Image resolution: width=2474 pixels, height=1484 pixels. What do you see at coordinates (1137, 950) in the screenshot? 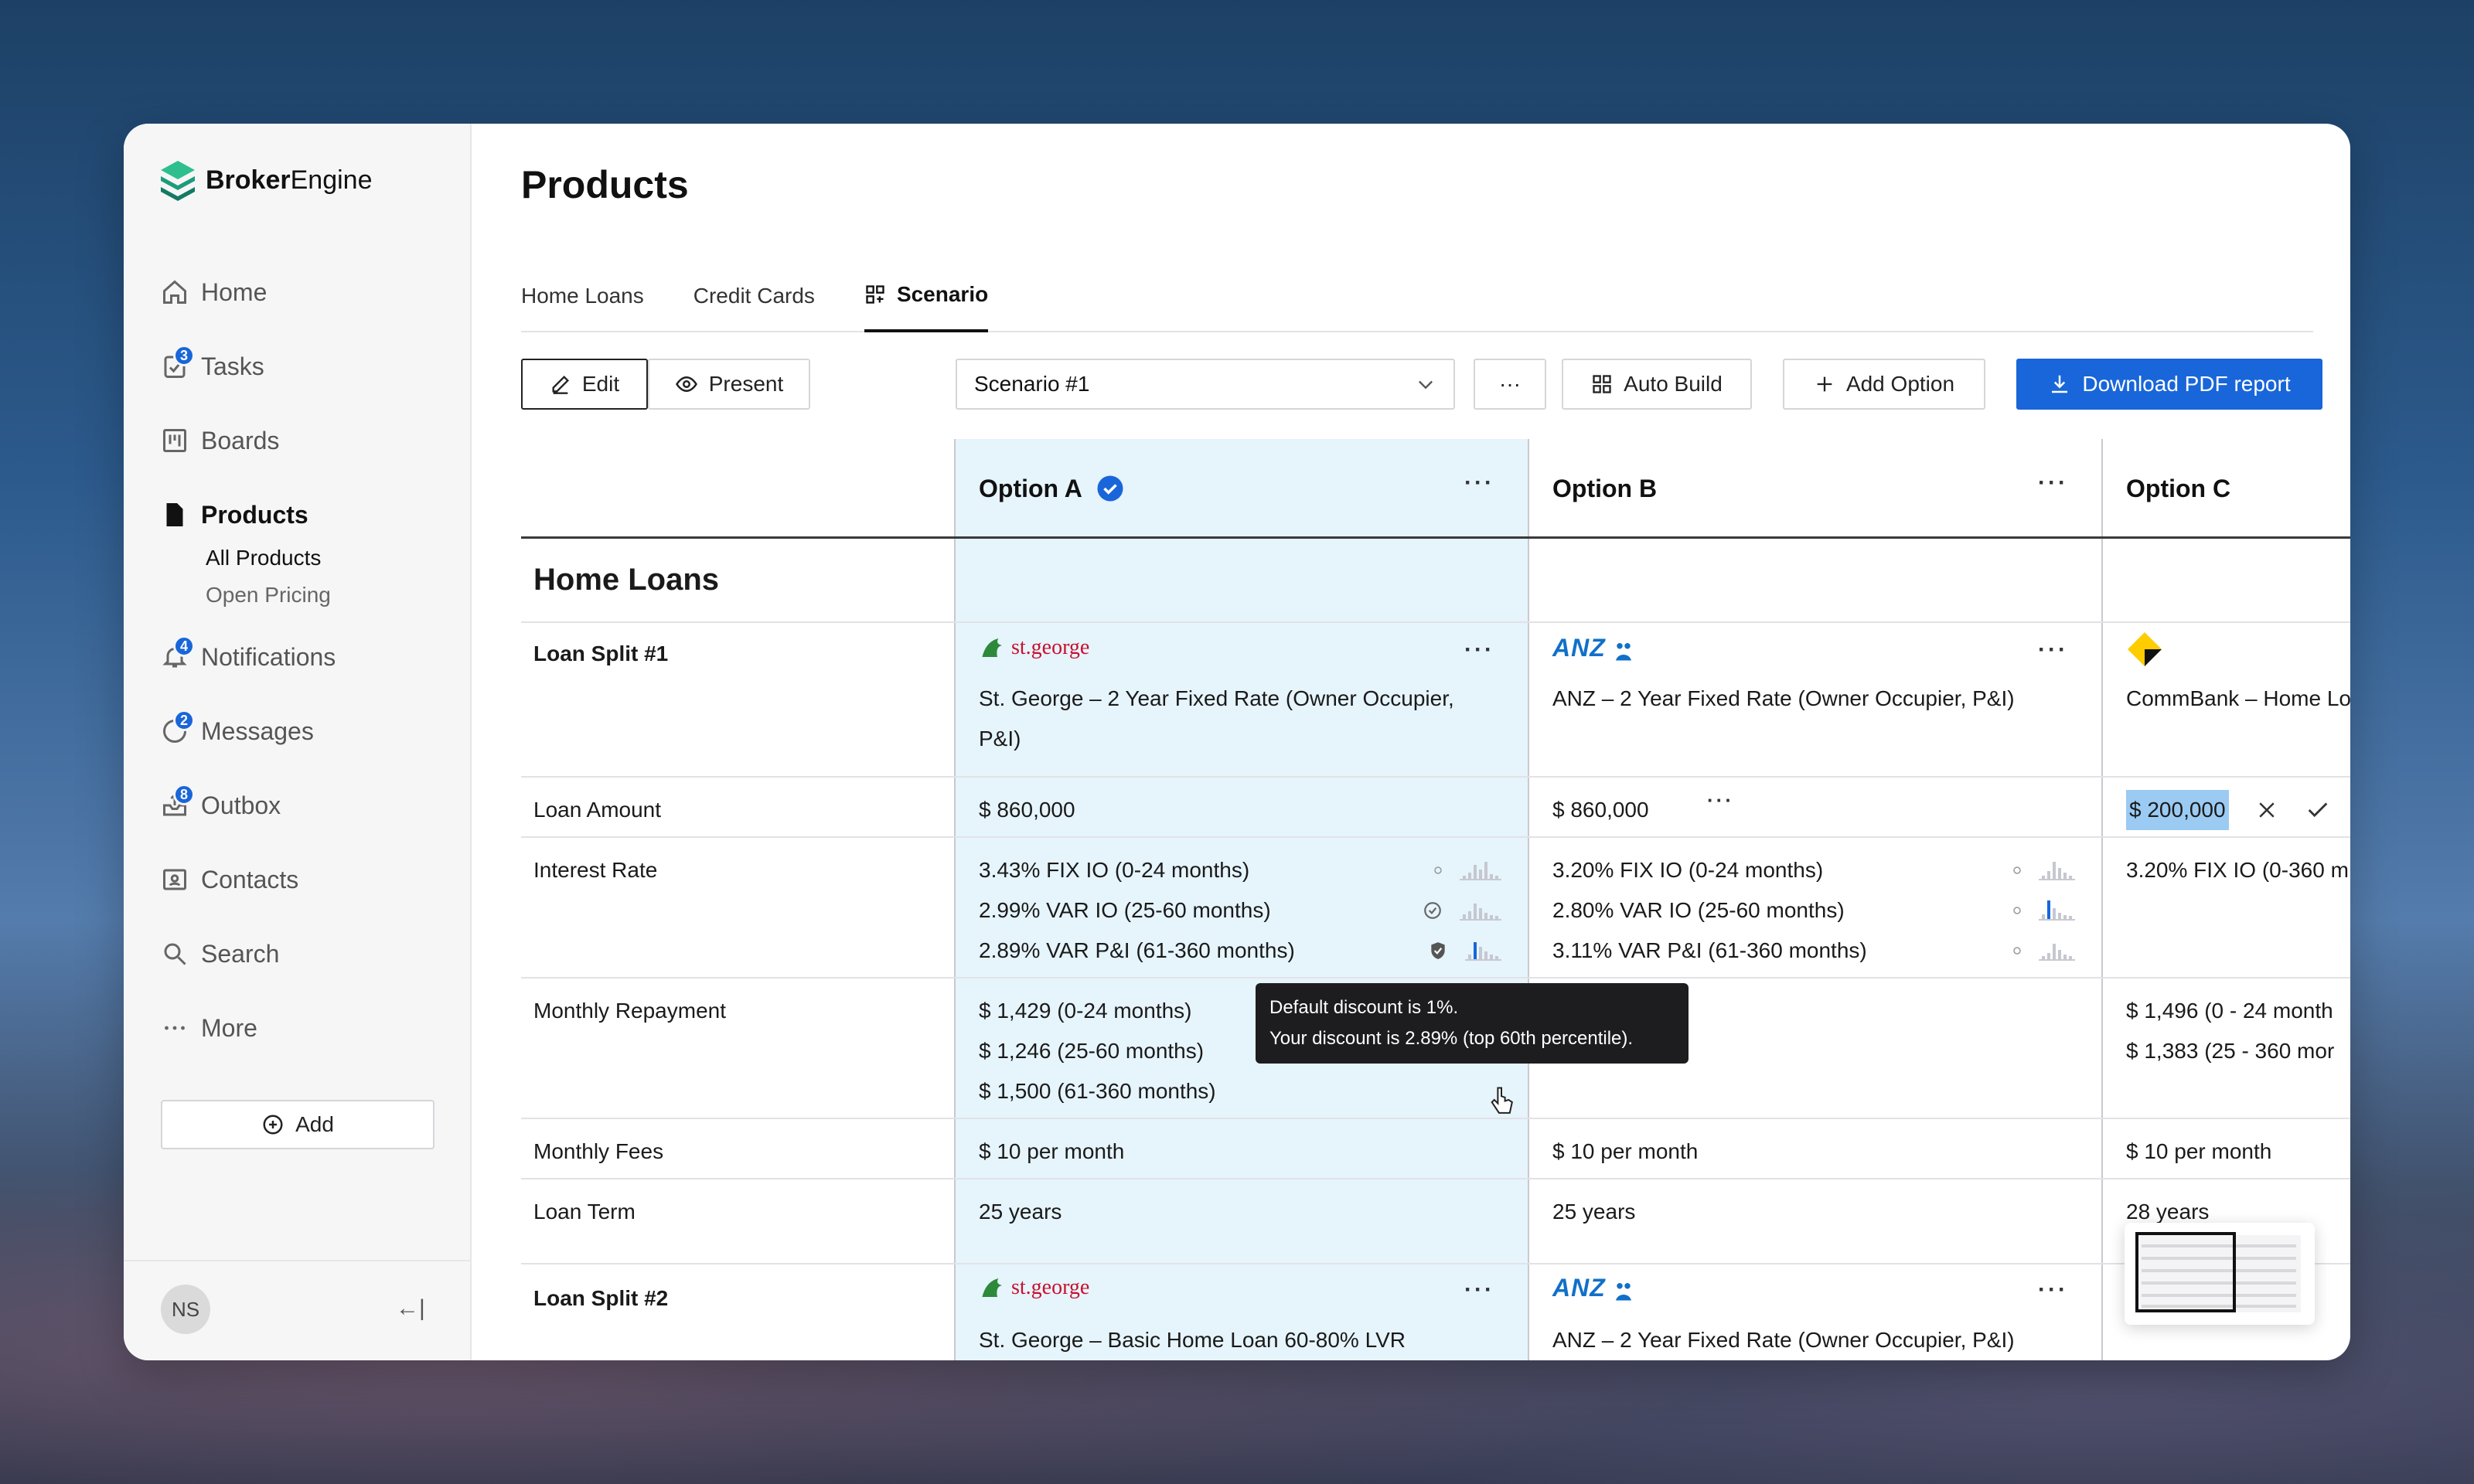
I see `rate-text: 2.89% VAR P&I (61-360 months)` at bounding box center [1137, 950].